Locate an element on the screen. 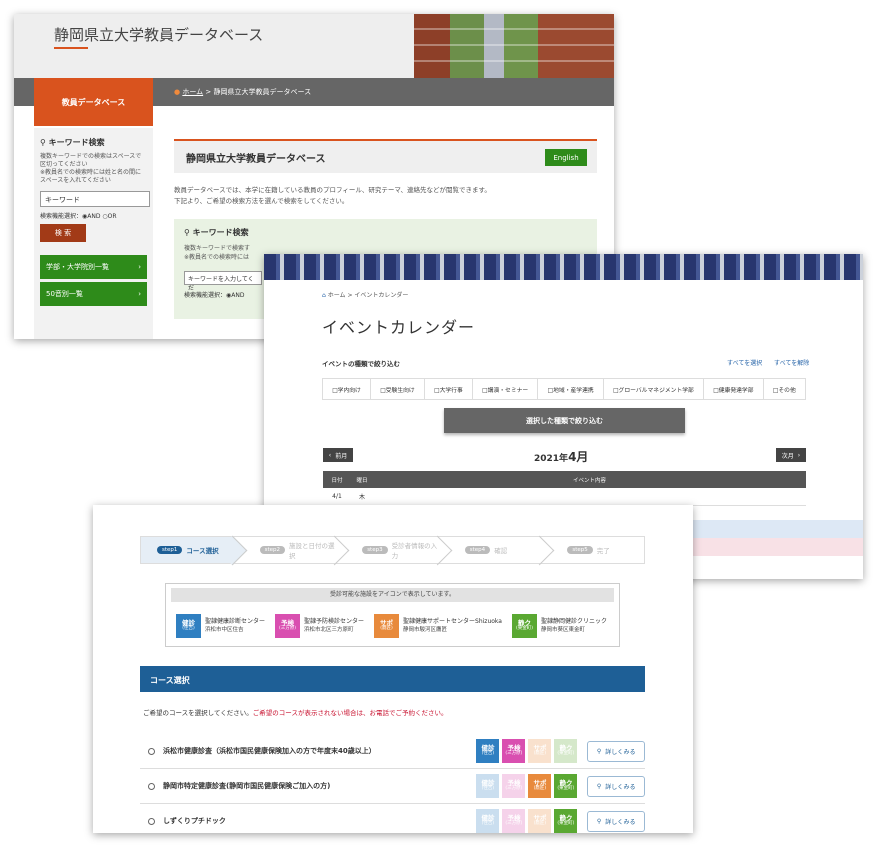 The width and height of the screenshot is (876, 846). facility-item: サポ (鷹匠) 聖隷健康サポートセンターShizuoka 静岡市駿河区鷹匠 is located at coordinates (438, 626).